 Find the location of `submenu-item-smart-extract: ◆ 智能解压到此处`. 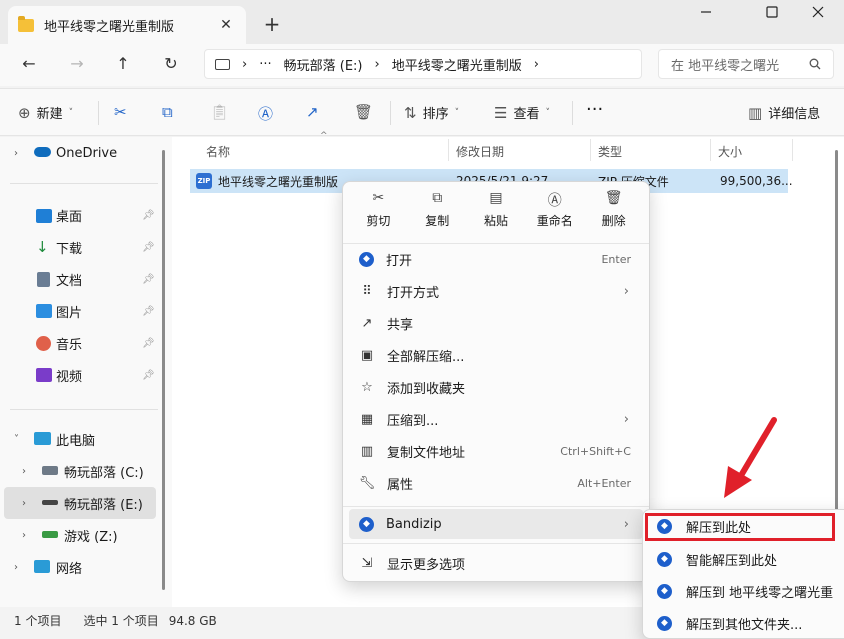

submenu-item-smart-extract: ◆ 智能解压到此处 is located at coordinates (745, 559).